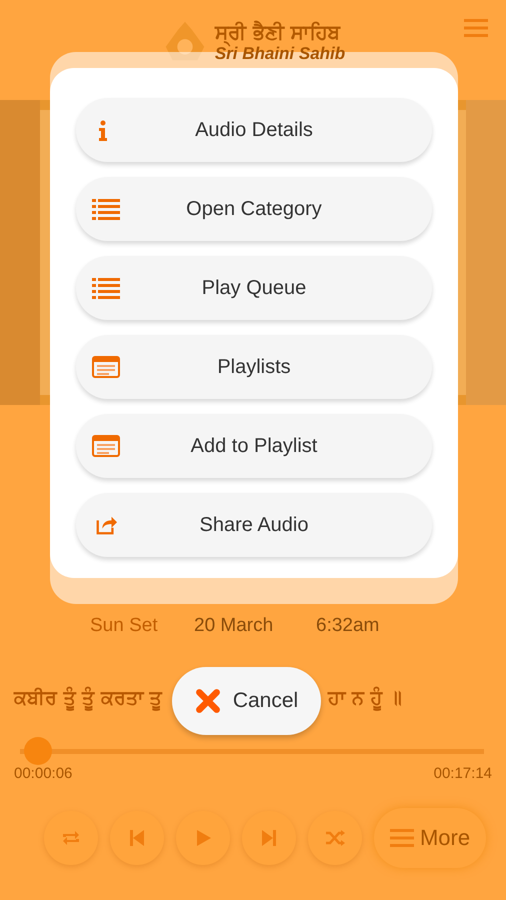  Describe the element at coordinates (254, 525) in the screenshot. I see `menu-item: Share Audio` at that location.